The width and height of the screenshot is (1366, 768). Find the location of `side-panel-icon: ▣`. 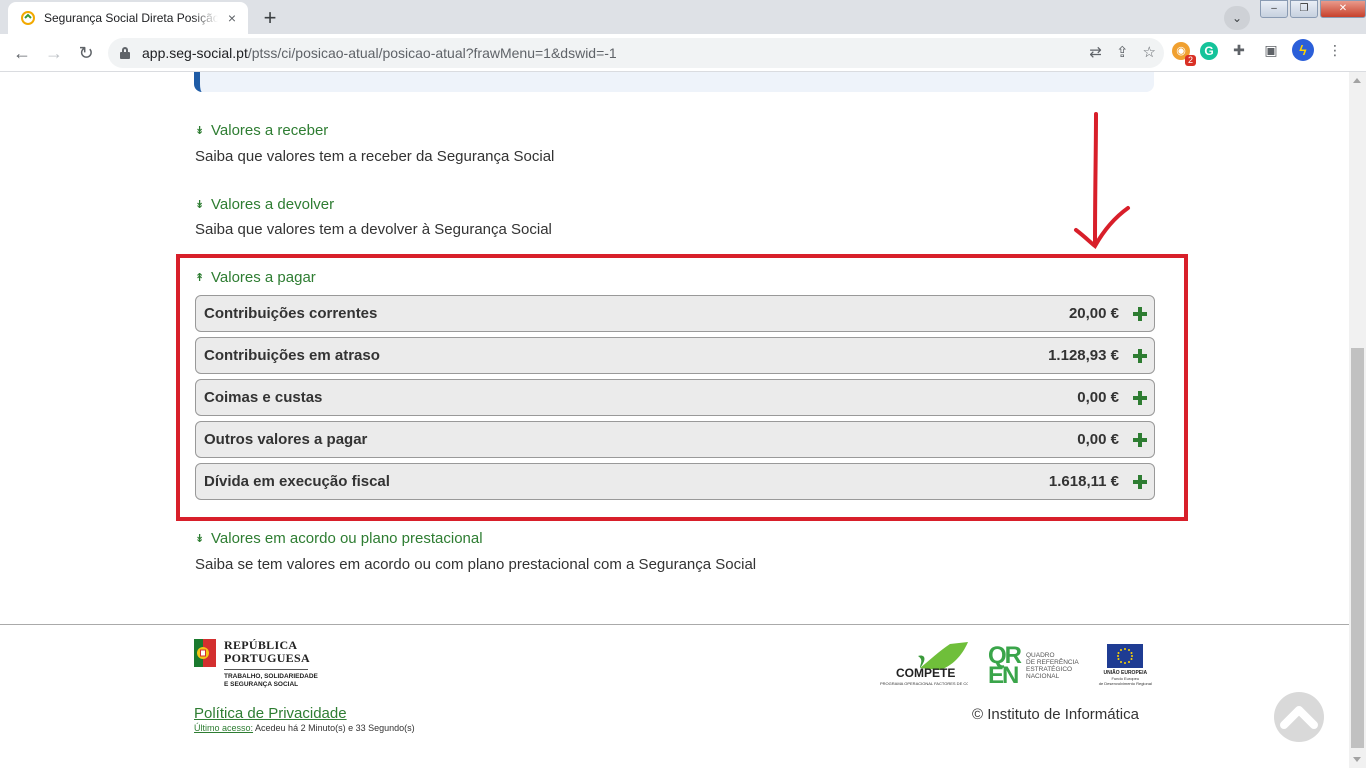

side-panel-icon: ▣ is located at coordinates (1271, 50).